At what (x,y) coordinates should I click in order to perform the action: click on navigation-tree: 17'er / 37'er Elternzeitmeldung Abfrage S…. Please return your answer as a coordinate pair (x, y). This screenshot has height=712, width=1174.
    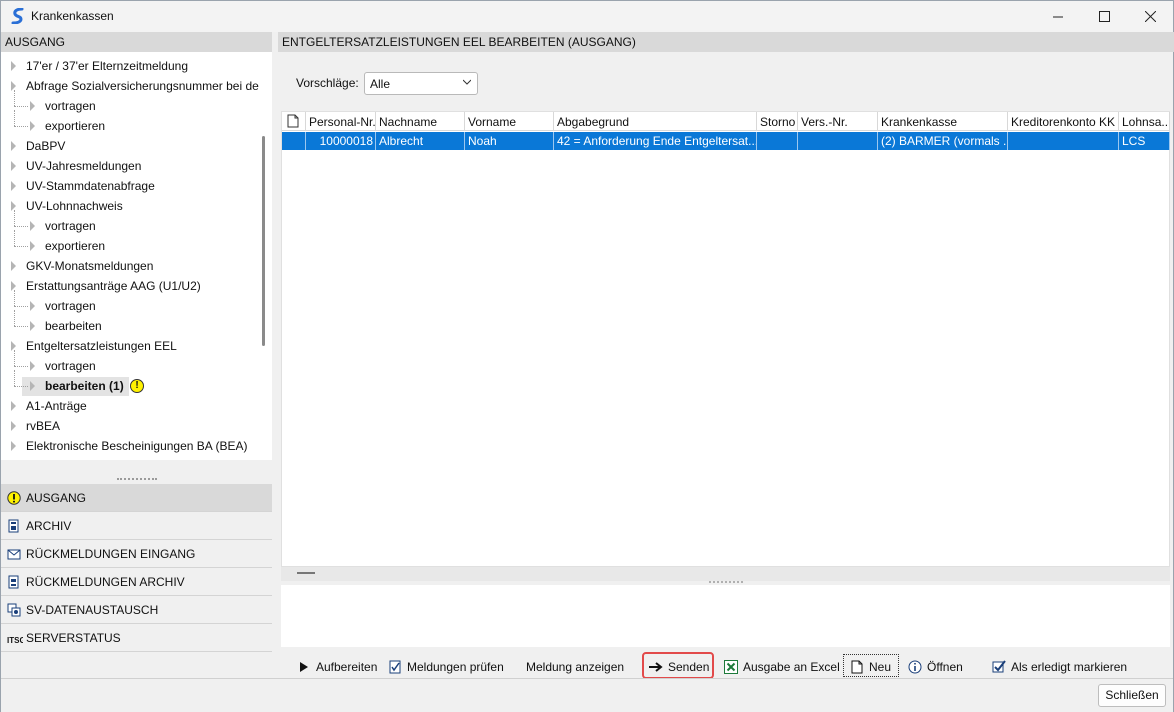
    Looking at the image, I should click on (136, 256).